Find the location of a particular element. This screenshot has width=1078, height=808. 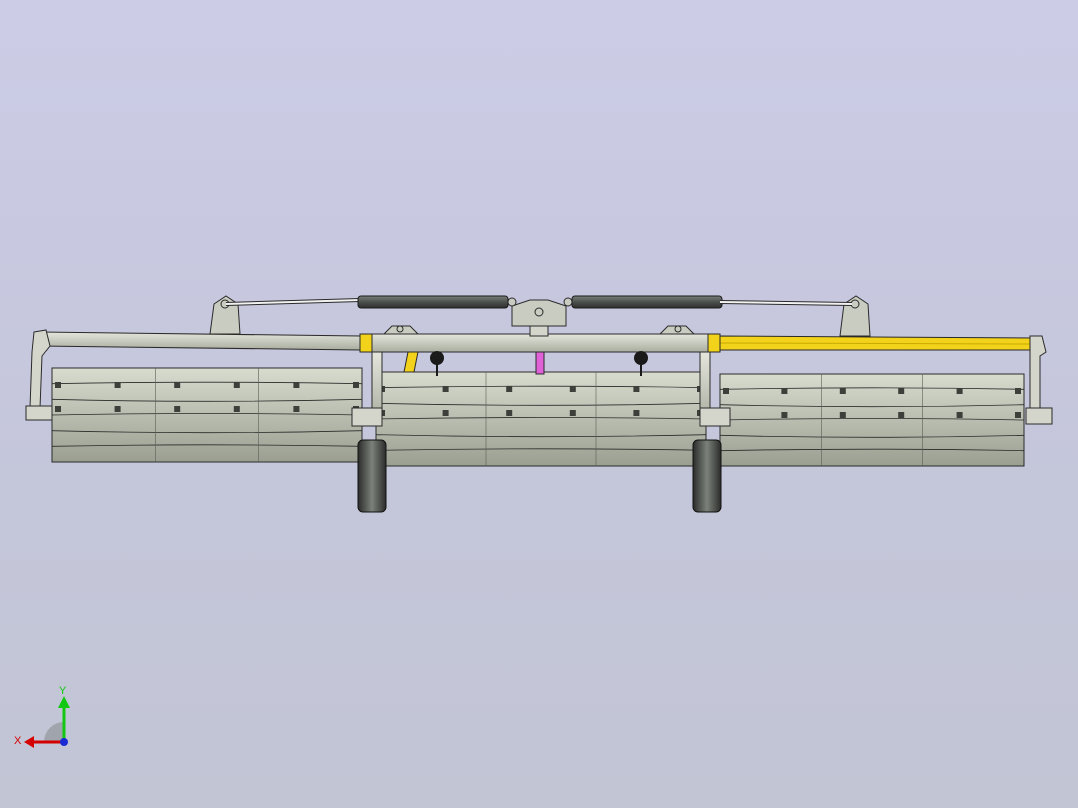

tine-section-right is located at coordinates (872, 420).